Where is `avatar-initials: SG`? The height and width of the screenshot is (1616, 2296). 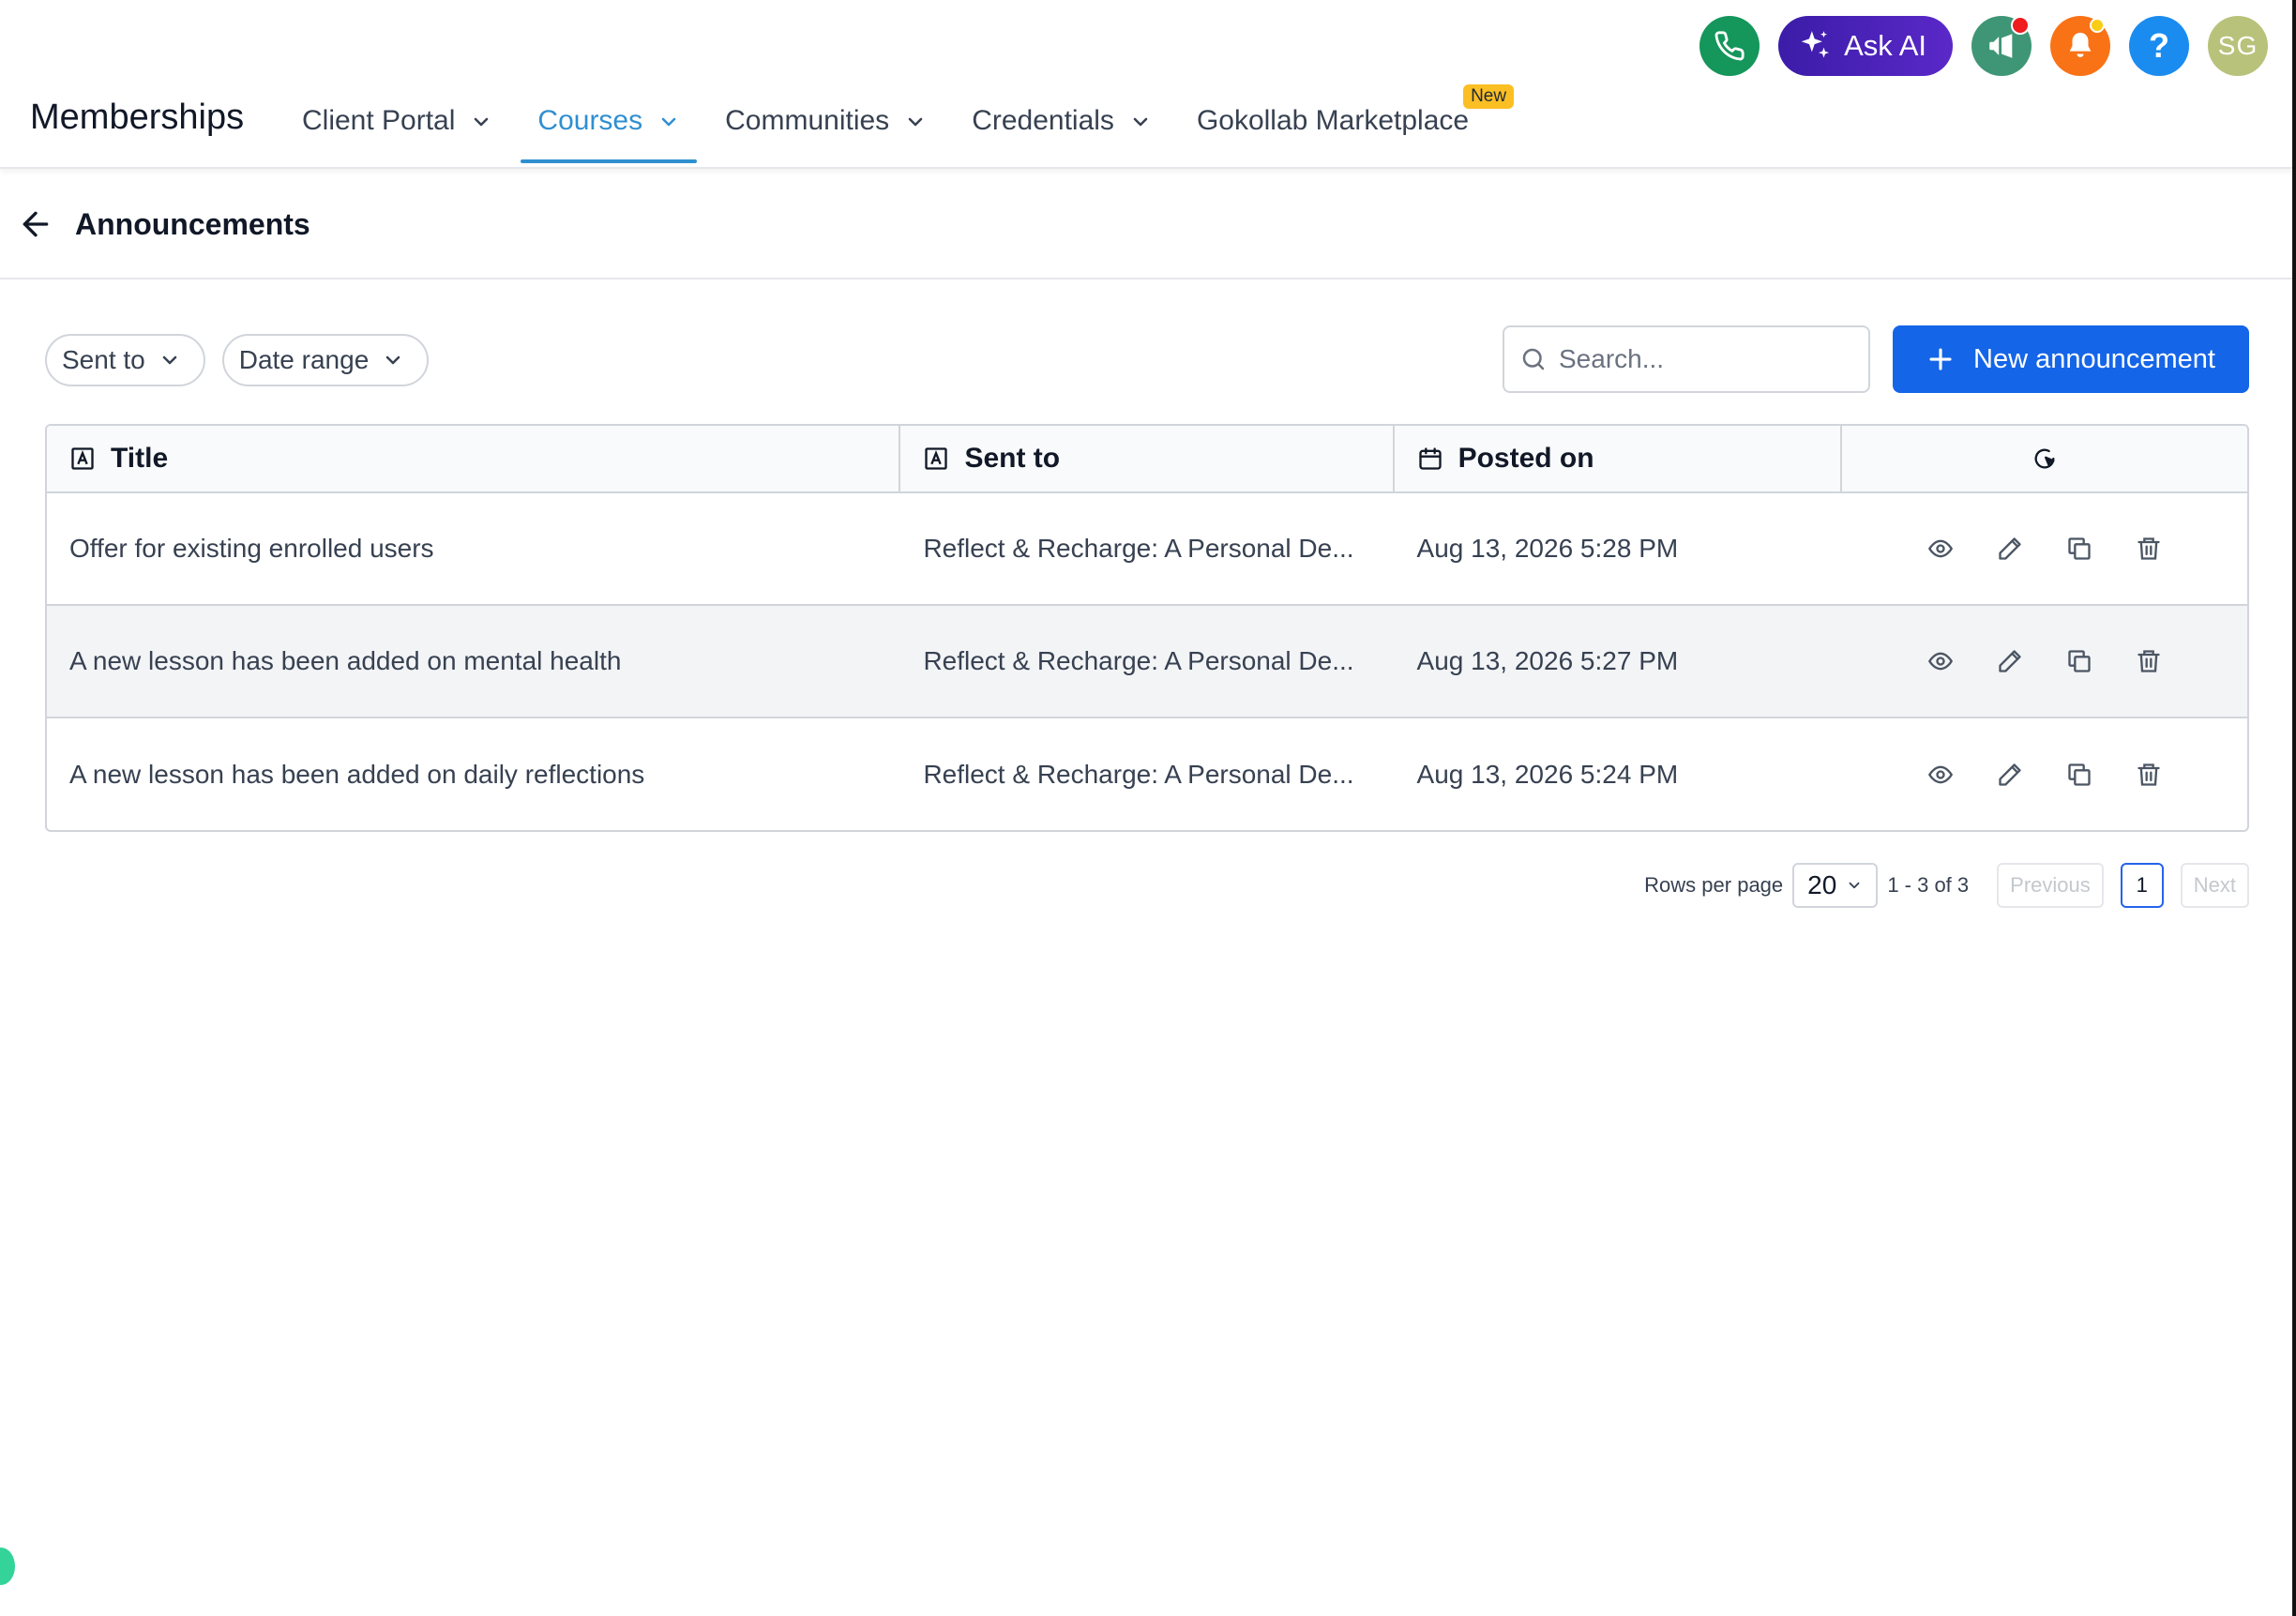
avatar-initials: SG is located at coordinates (2237, 45).